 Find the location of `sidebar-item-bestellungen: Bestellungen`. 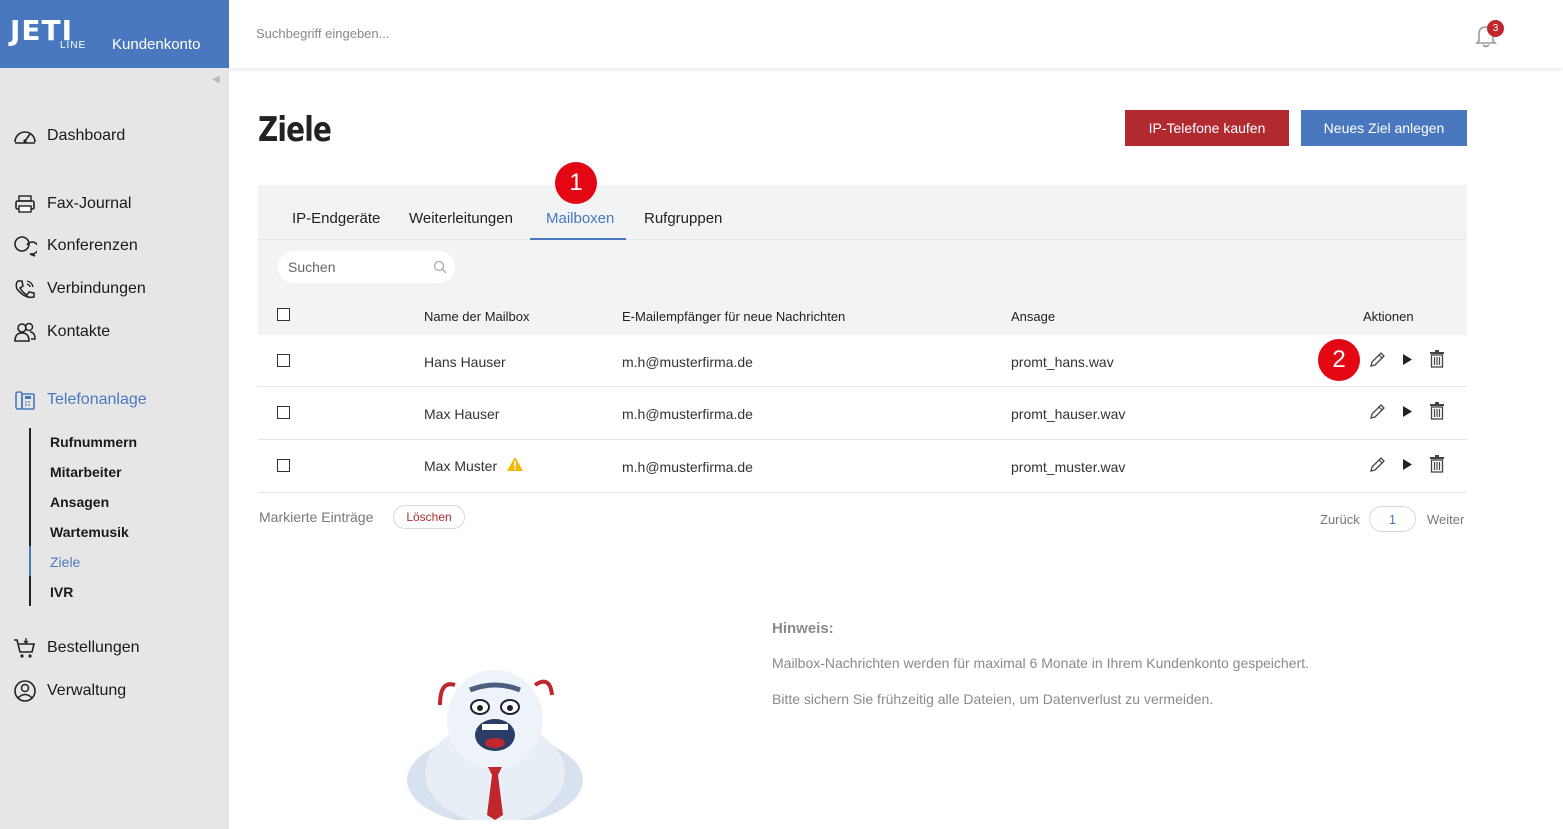

sidebar-item-bestellungen: Bestellungen is located at coordinates (76, 648).